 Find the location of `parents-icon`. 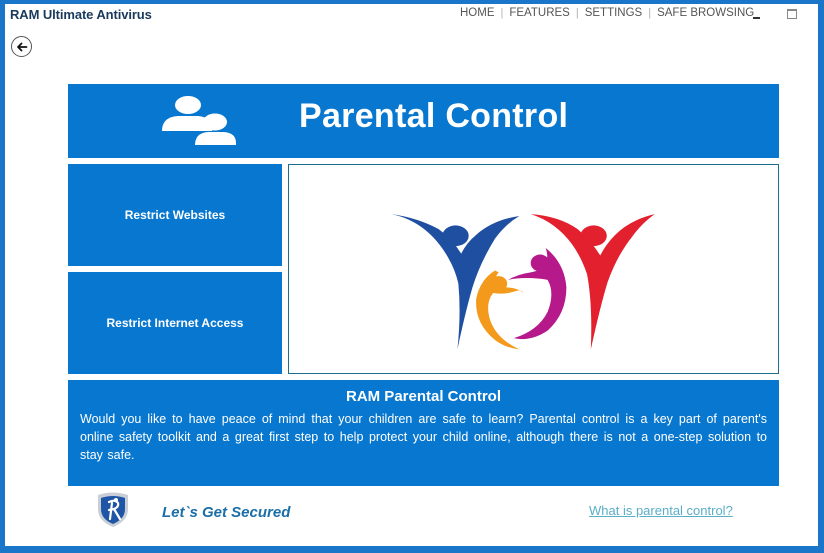

parents-icon is located at coordinates (199, 120).